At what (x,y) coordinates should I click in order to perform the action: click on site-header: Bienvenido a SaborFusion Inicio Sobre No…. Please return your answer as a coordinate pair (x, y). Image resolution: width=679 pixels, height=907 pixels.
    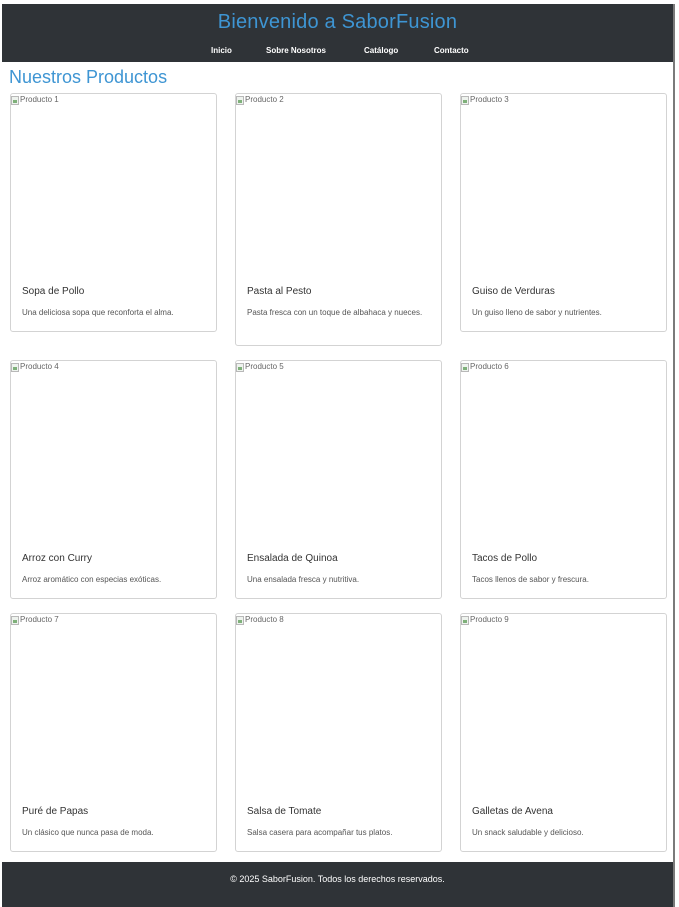
    Looking at the image, I should click on (337, 33).